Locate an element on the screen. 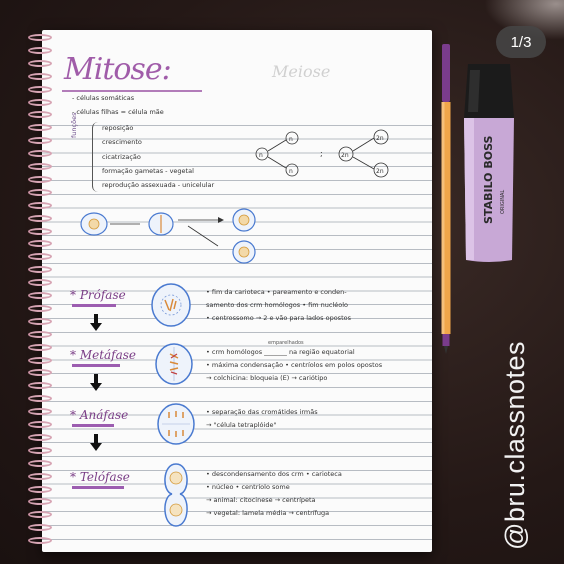  phase-title: * Anáfase is located at coordinates (99, 415).